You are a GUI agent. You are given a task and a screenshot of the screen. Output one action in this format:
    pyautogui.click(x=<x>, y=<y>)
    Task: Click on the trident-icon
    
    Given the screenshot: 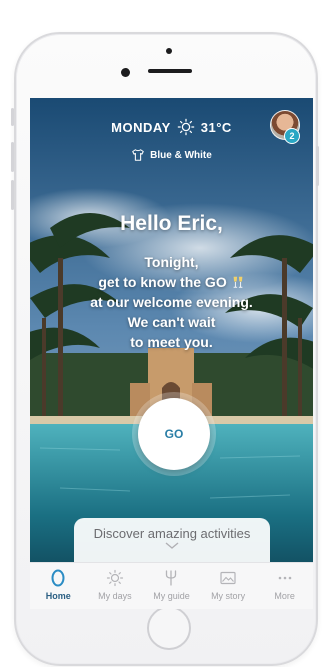 What is the action you would take?
    pyautogui.click(x=171, y=578)
    